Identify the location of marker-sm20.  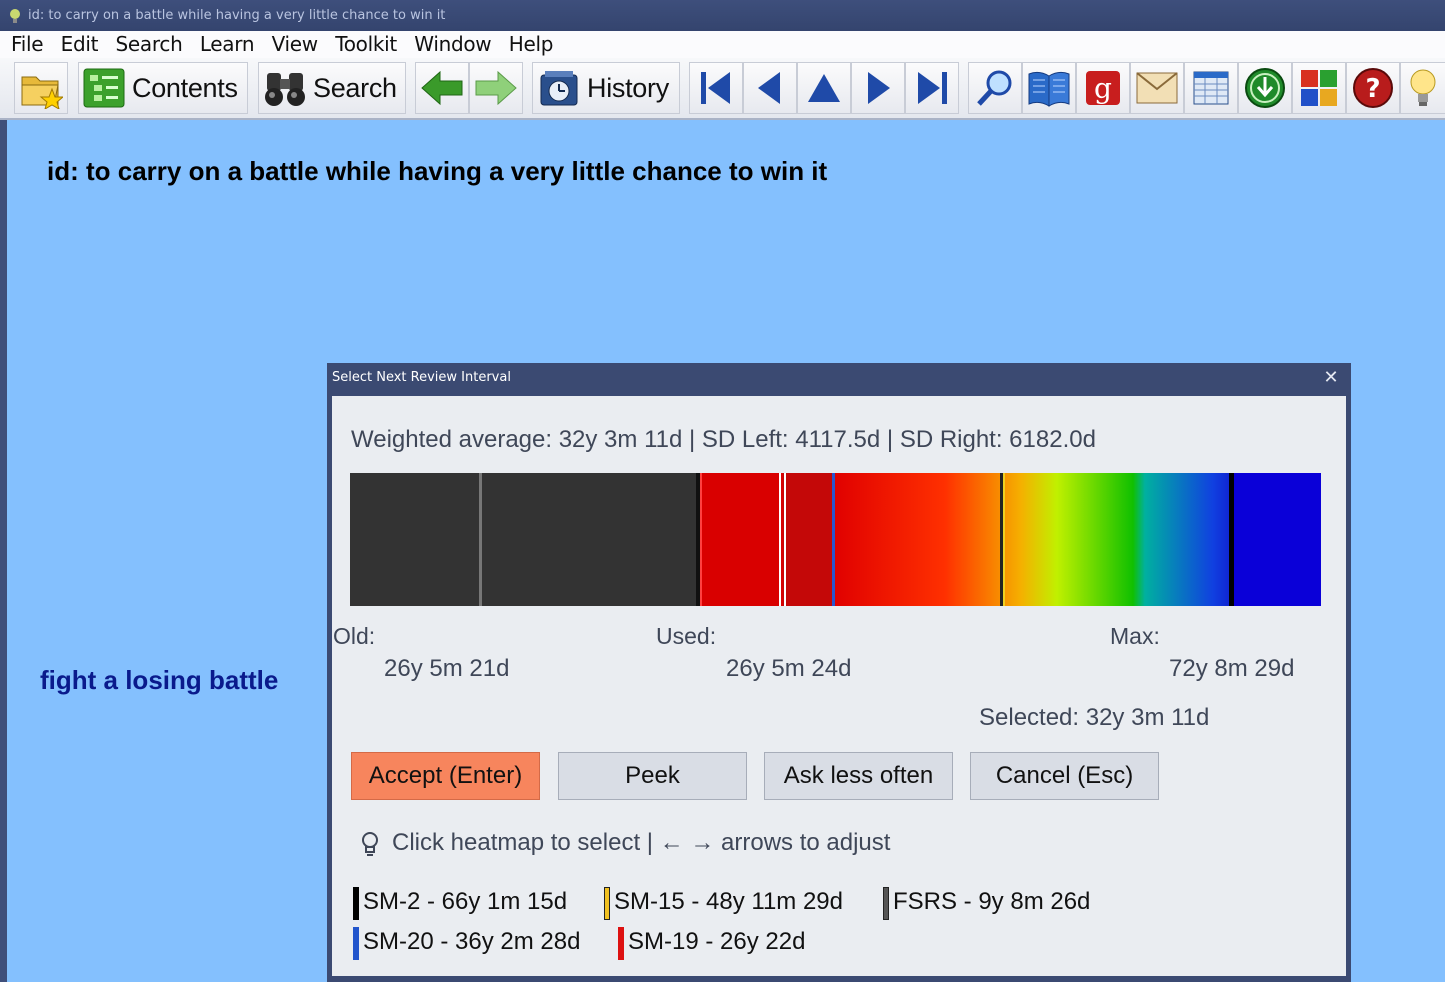
(833, 539).